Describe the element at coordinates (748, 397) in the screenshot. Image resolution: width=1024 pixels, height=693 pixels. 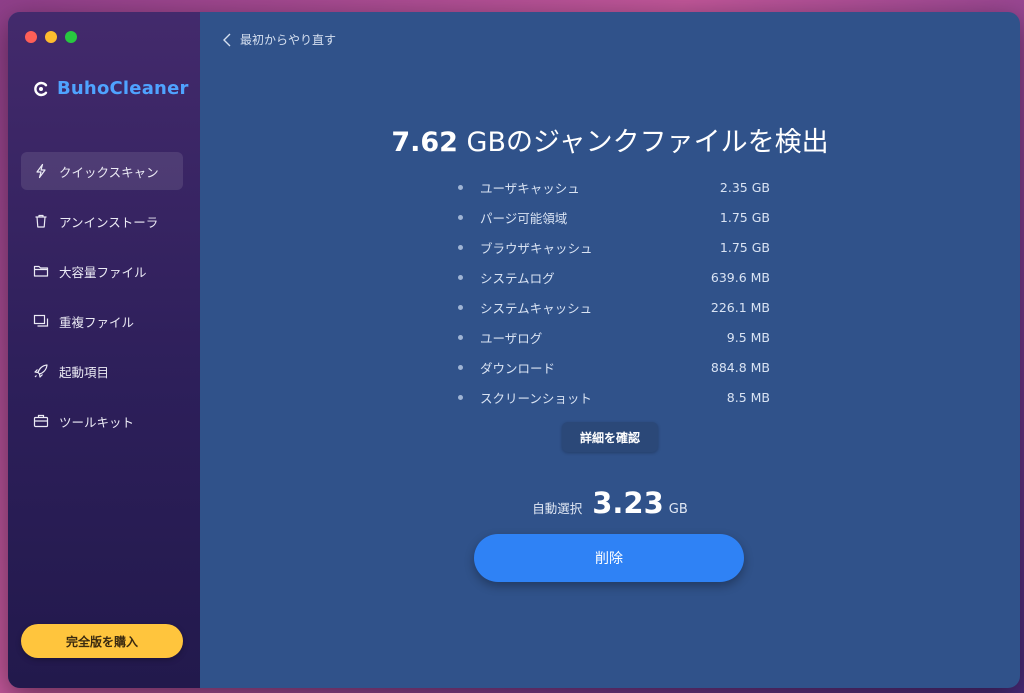
I see `junk-size: 8.5 MB` at that location.